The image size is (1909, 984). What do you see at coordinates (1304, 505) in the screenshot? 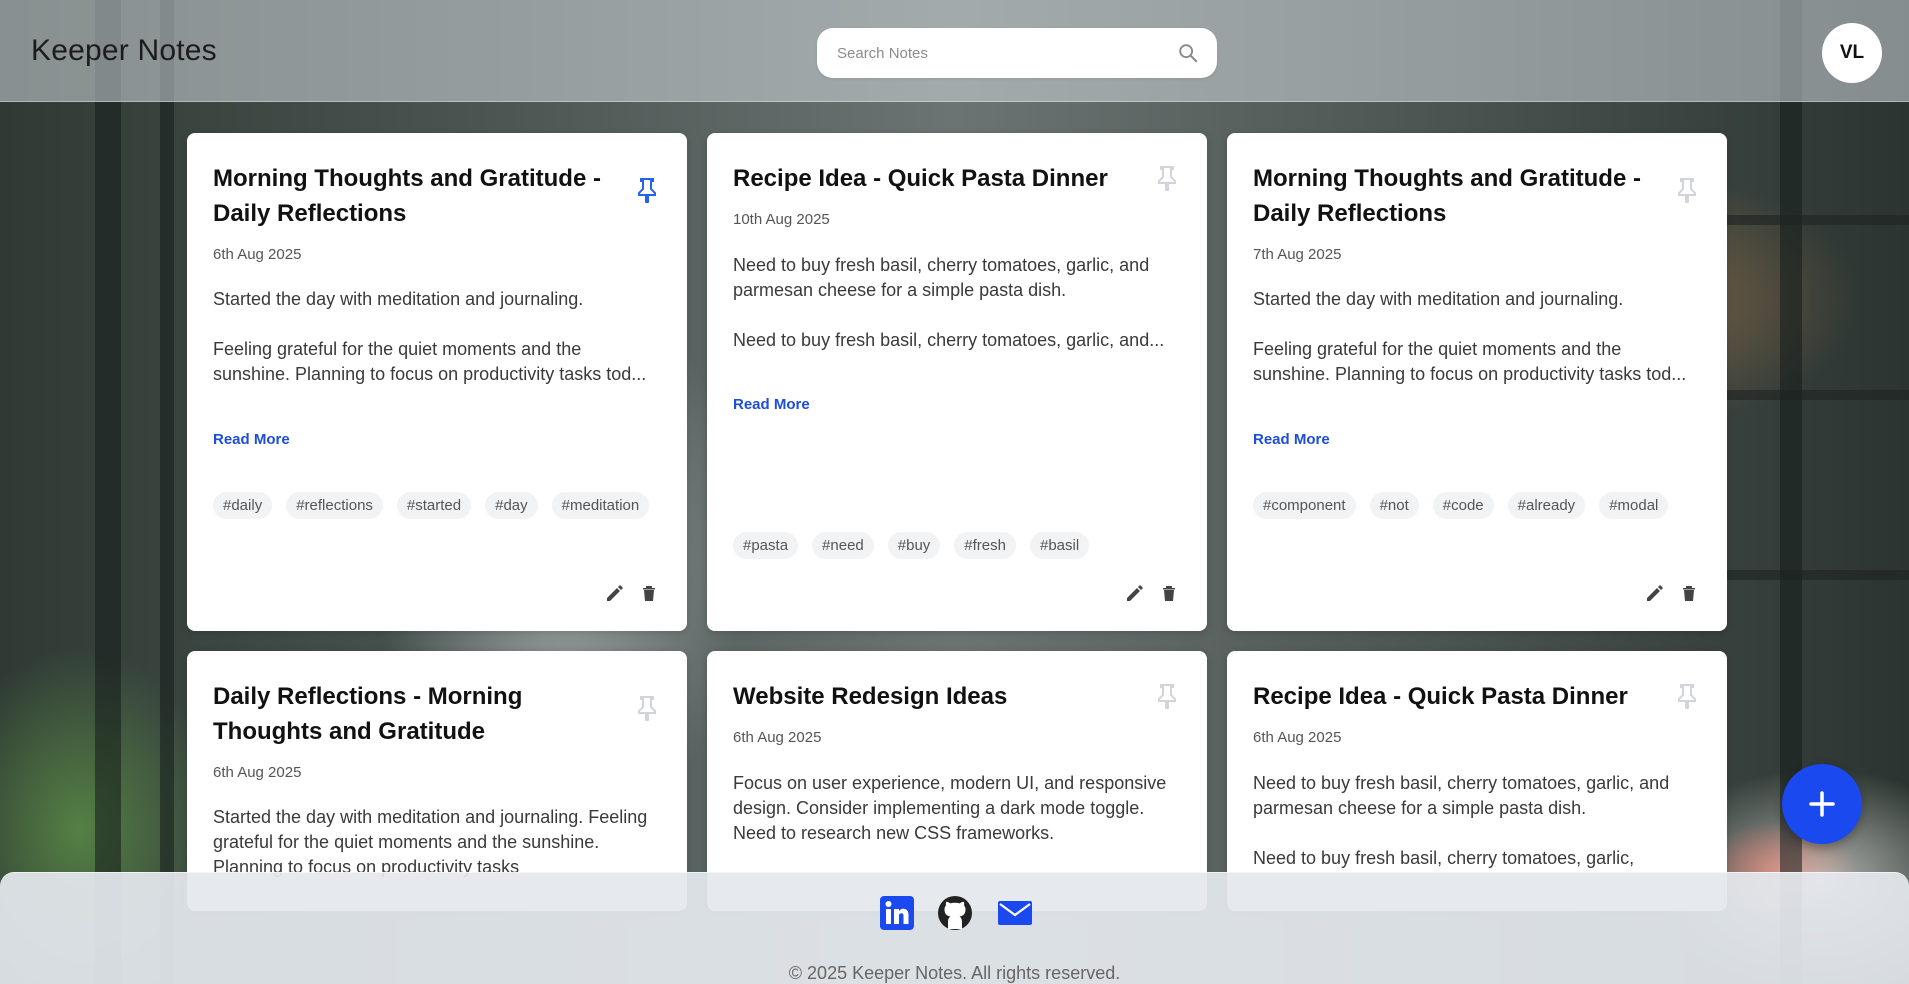
I see `tag: #component` at bounding box center [1304, 505].